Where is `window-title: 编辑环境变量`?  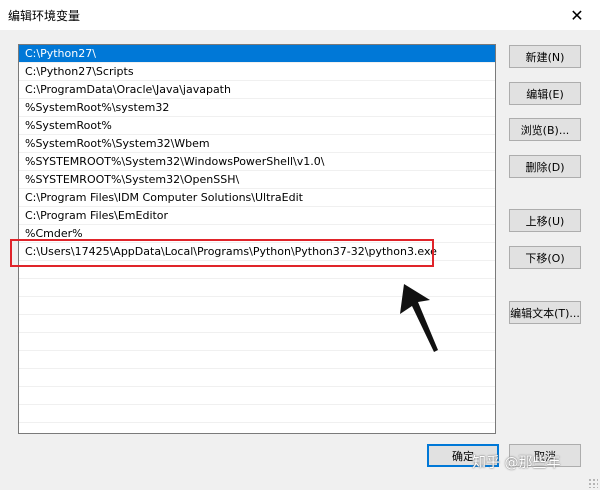 window-title: 编辑环境变量 is located at coordinates (44, 16).